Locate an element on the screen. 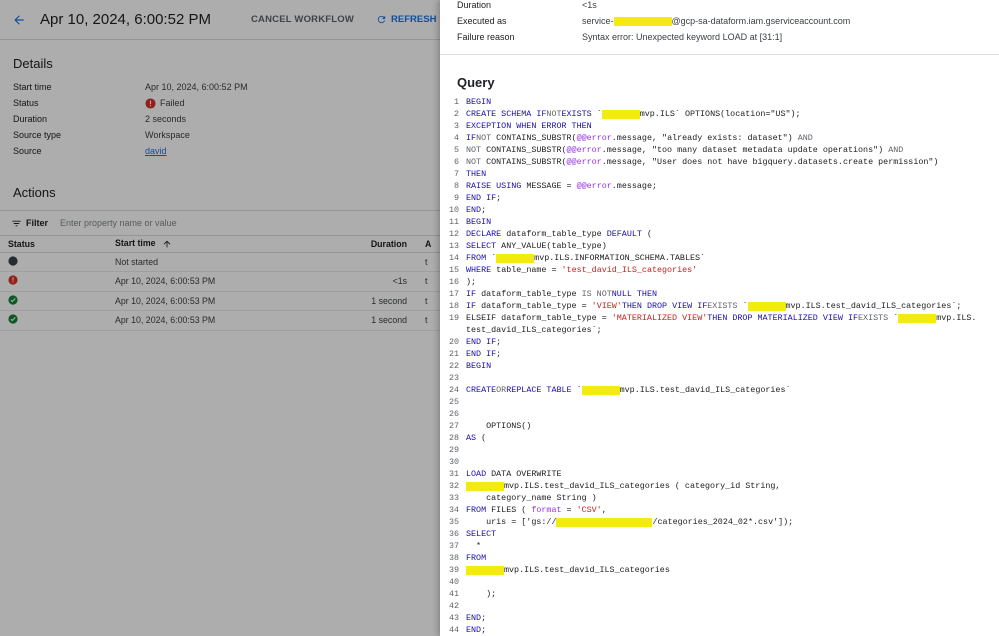 The height and width of the screenshot is (636, 999). detail-value: Workspace is located at coordinates (167, 135).